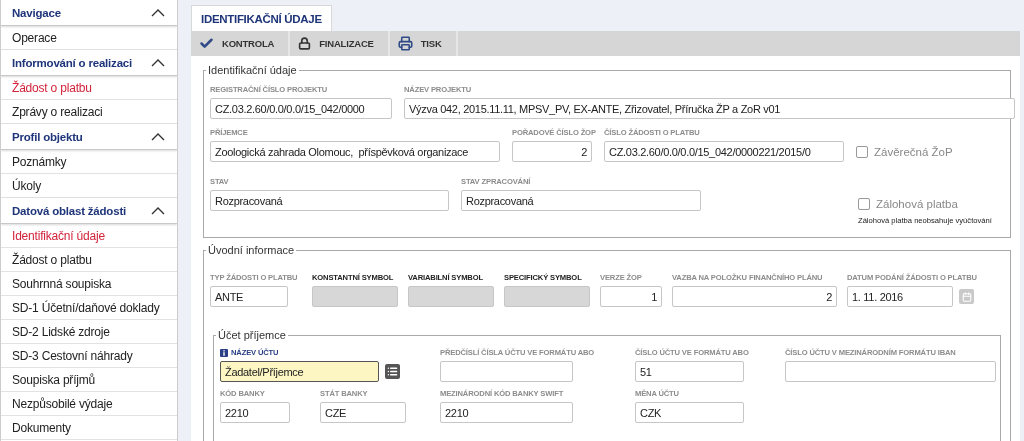 The width and height of the screenshot is (1024, 441). What do you see at coordinates (249, 296) in the screenshot?
I see `input-field: ANTE` at bounding box center [249, 296].